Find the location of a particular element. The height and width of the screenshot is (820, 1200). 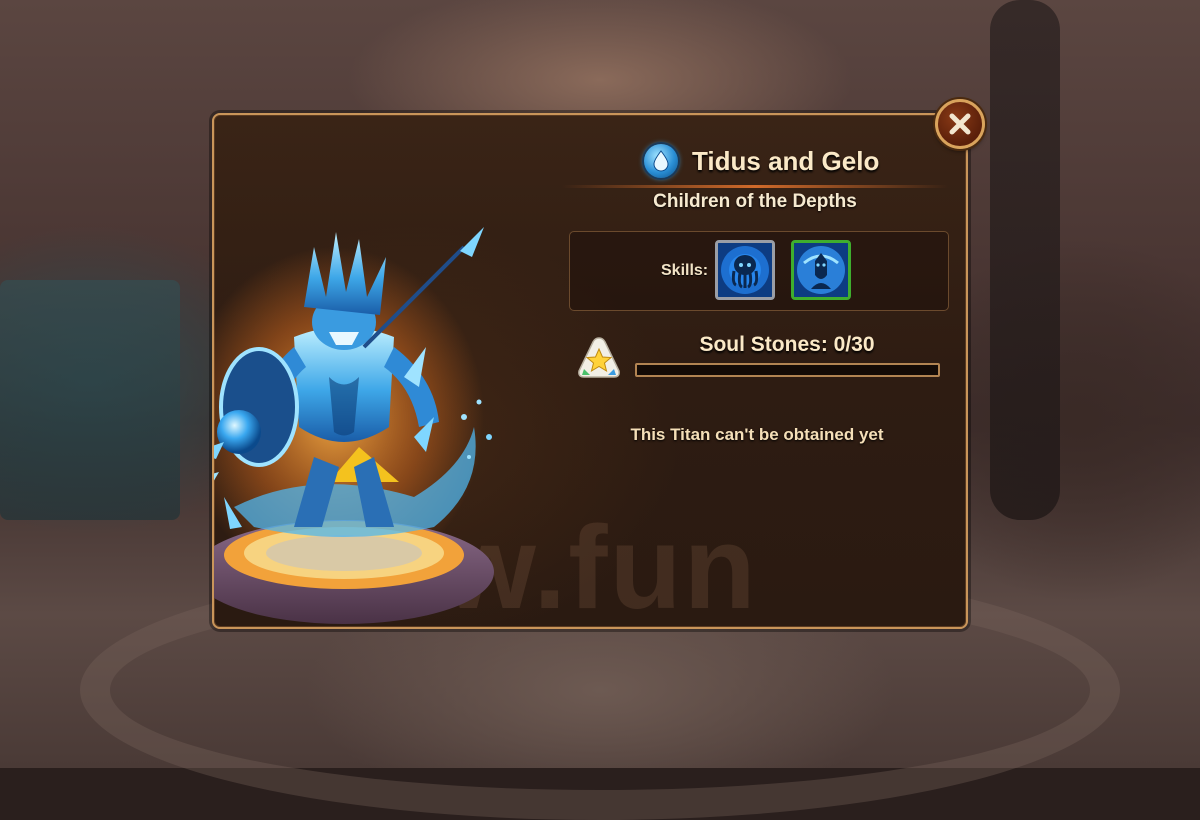

water-guardian-skill-icon is located at coordinates (821, 270).